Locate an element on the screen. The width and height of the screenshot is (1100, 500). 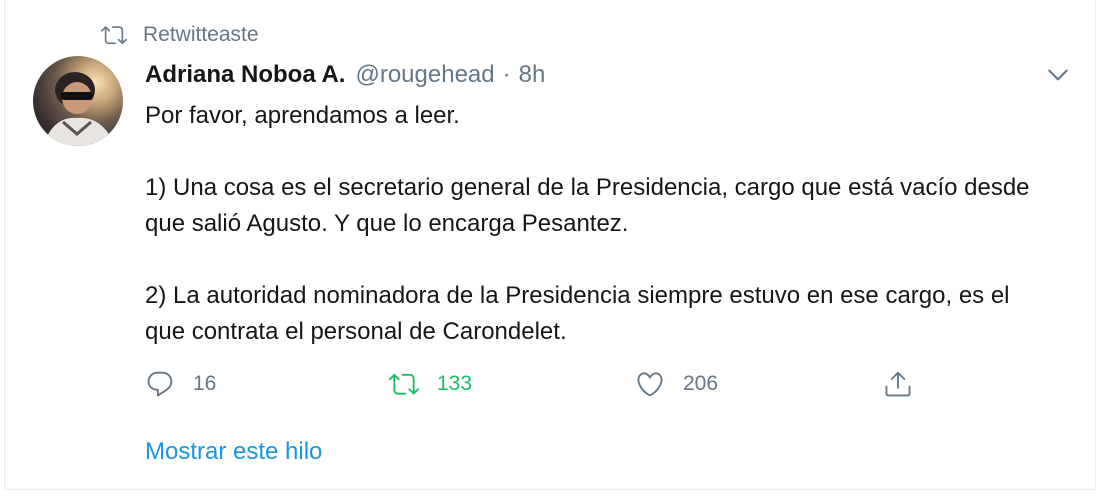
tweet-header: Adriana Noboa A. @rougehead · 8h is located at coordinates (345, 75).